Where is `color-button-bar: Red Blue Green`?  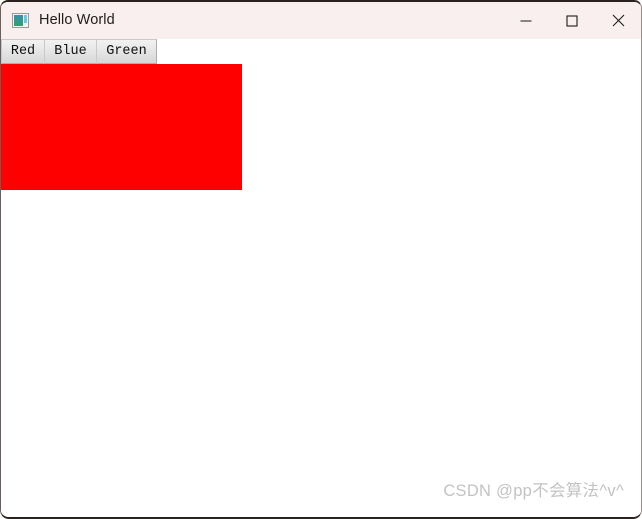
color-button-bar: Red Blue Green is located at coordinates (321, 51).